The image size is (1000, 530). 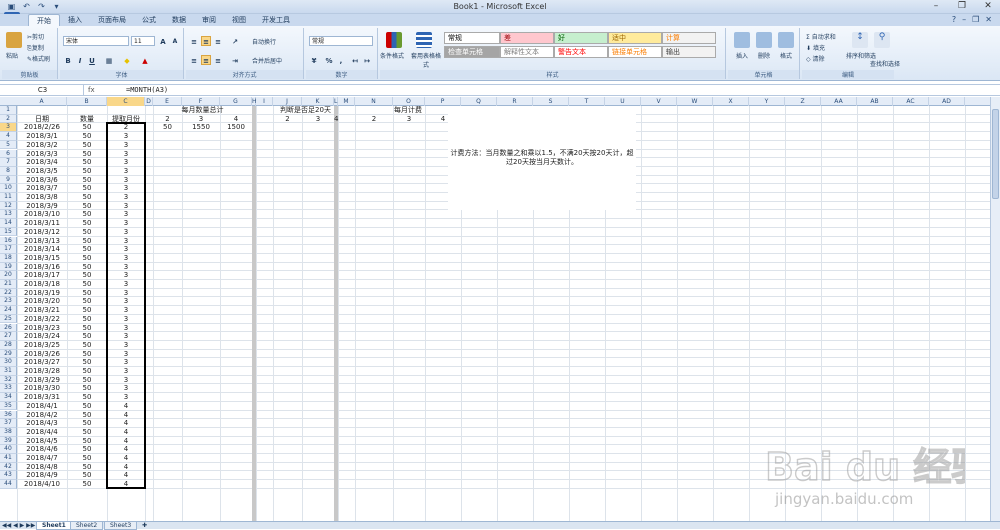 What do you see at coordinates (8, 458) in the screenshot?
I see `row-header: 41` at bounding box center [8, 458].